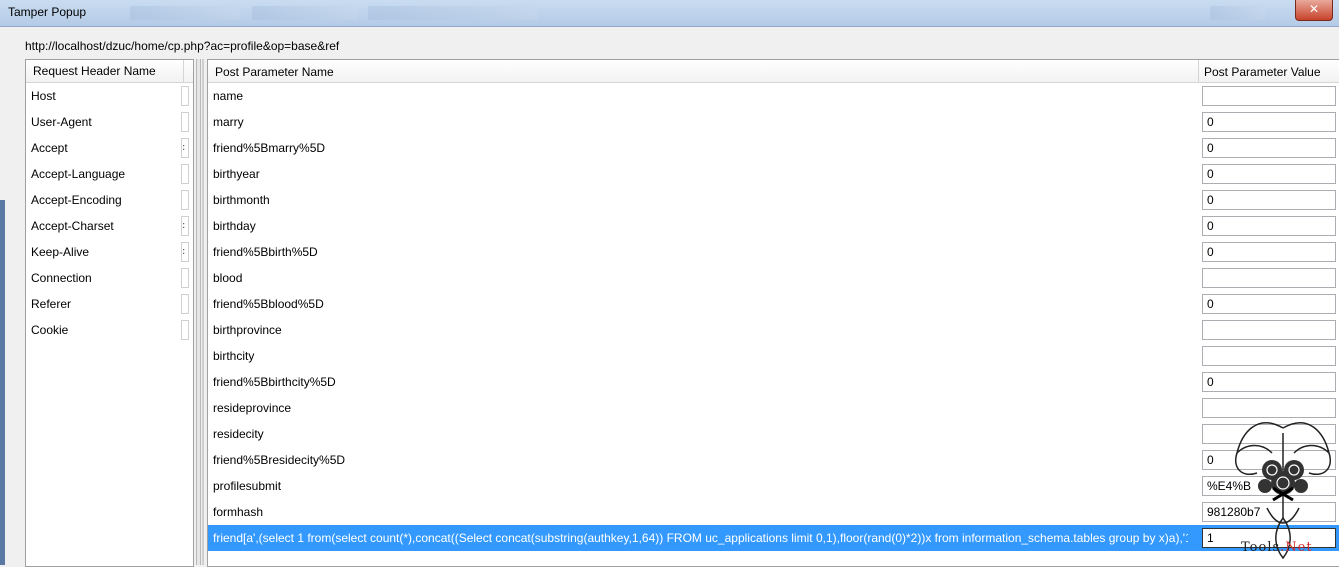 The width and height of the screenshot is (1339, 567). What do you see at coordinates (50, 330) in the screenshot?
I see `header-name: Cookie` at bounding box center [50, 330].